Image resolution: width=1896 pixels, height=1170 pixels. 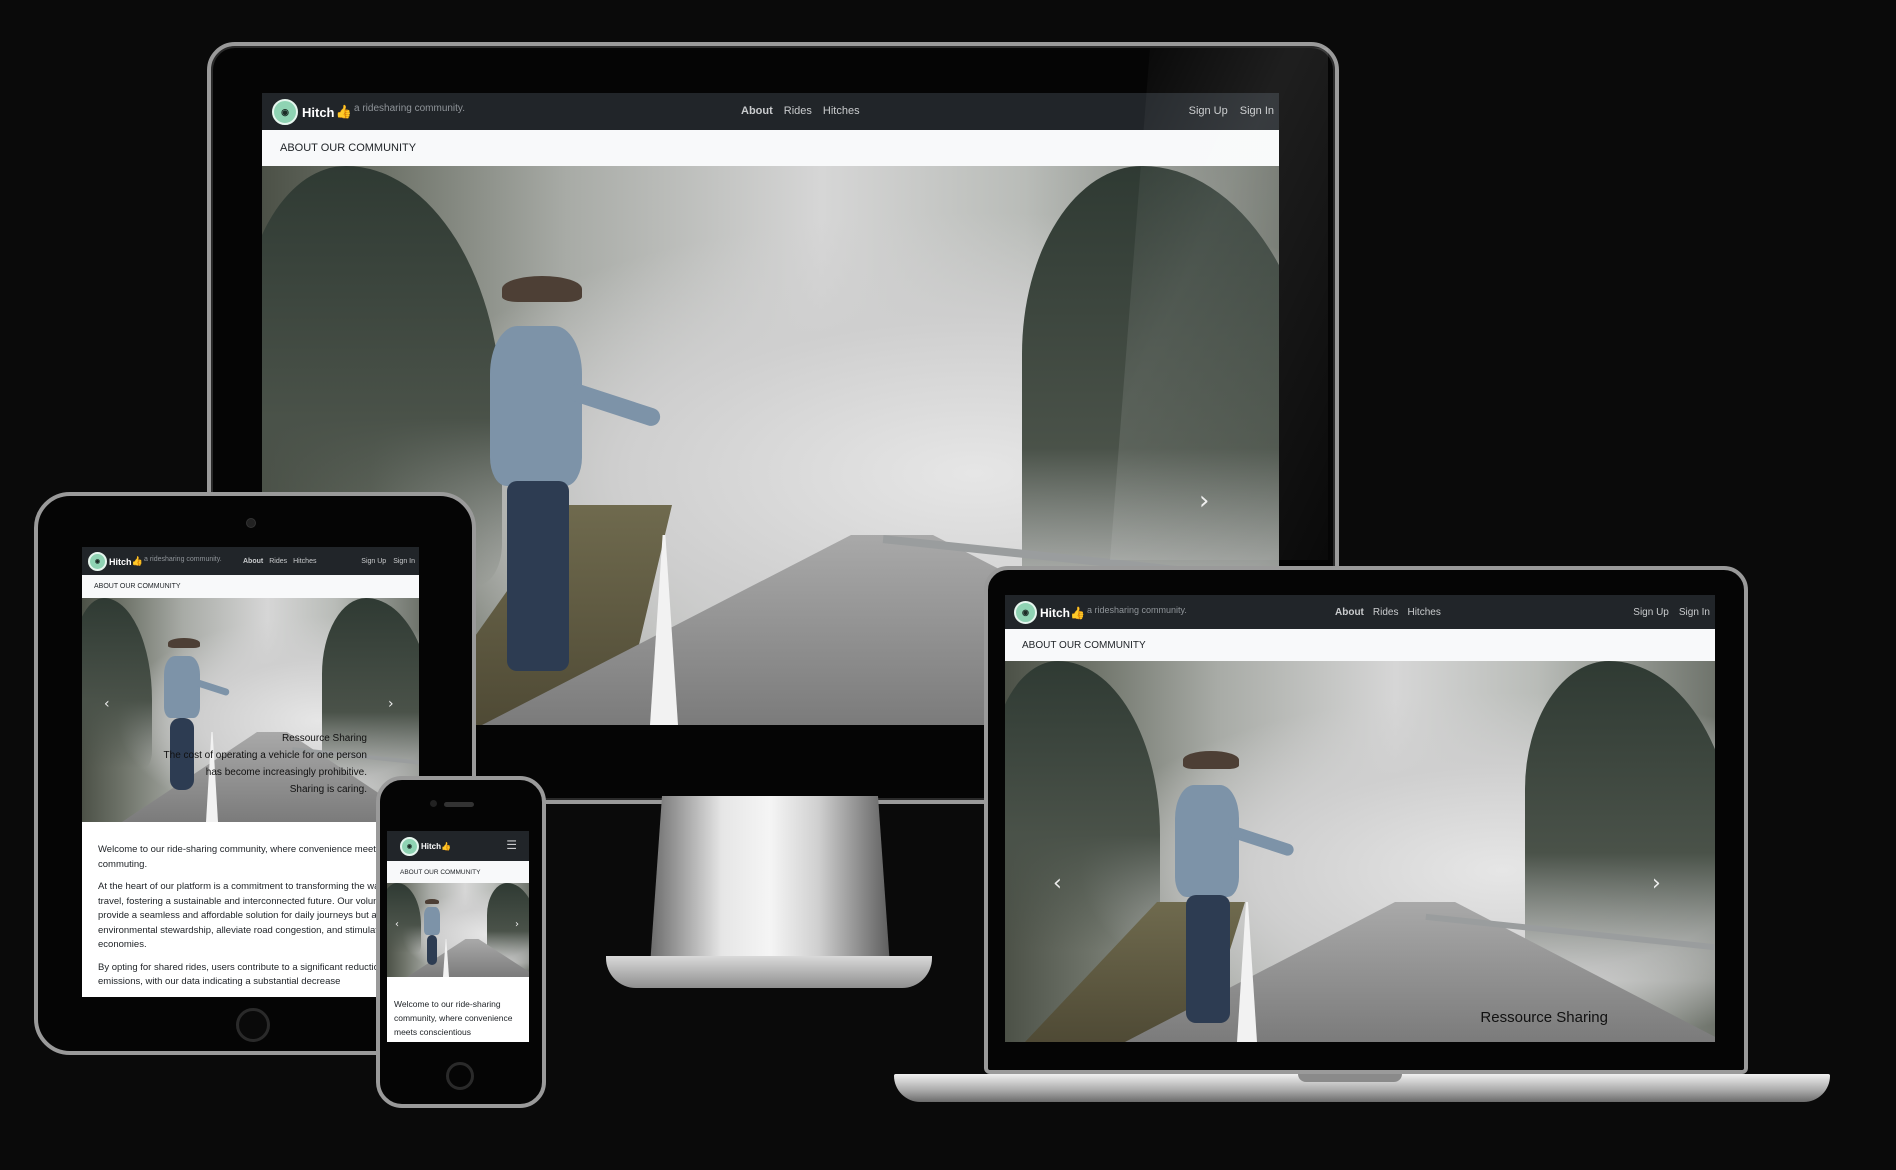 What do you see at coordinates (770, 881) in the screenshot?
I see `monitor-stand` at bounding box center [770, 881].